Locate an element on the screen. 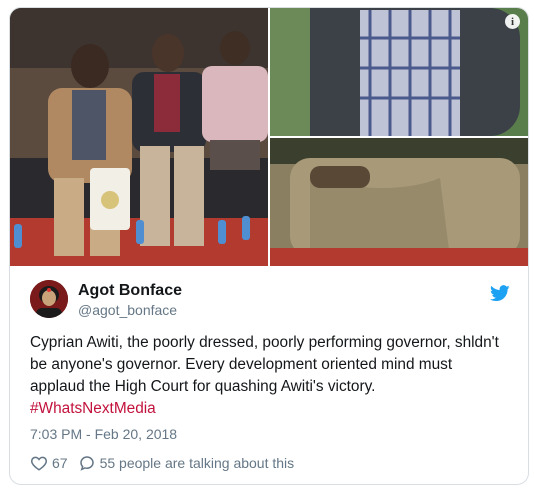  photo-plaid-shirt is located at coordinates (399, 72).